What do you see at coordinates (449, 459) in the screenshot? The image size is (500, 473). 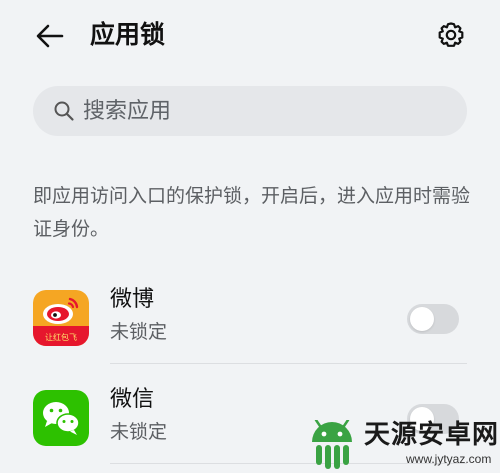 I see `watermark-url: www.jytyaz.com` at bounding box center [449, 459].